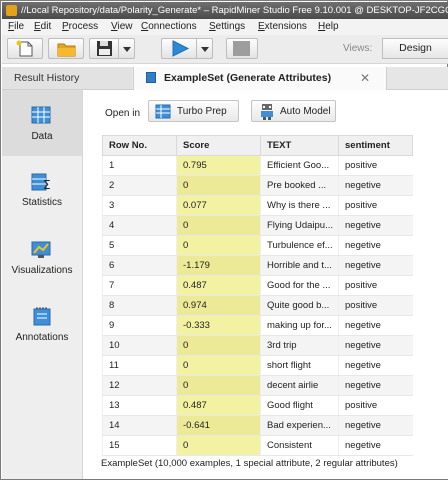 The height and width of the screenshot is (480, 448). Describe the element at coordinates (139, 205) in the screenshot. I see `cell-row-no: 3` at that location.